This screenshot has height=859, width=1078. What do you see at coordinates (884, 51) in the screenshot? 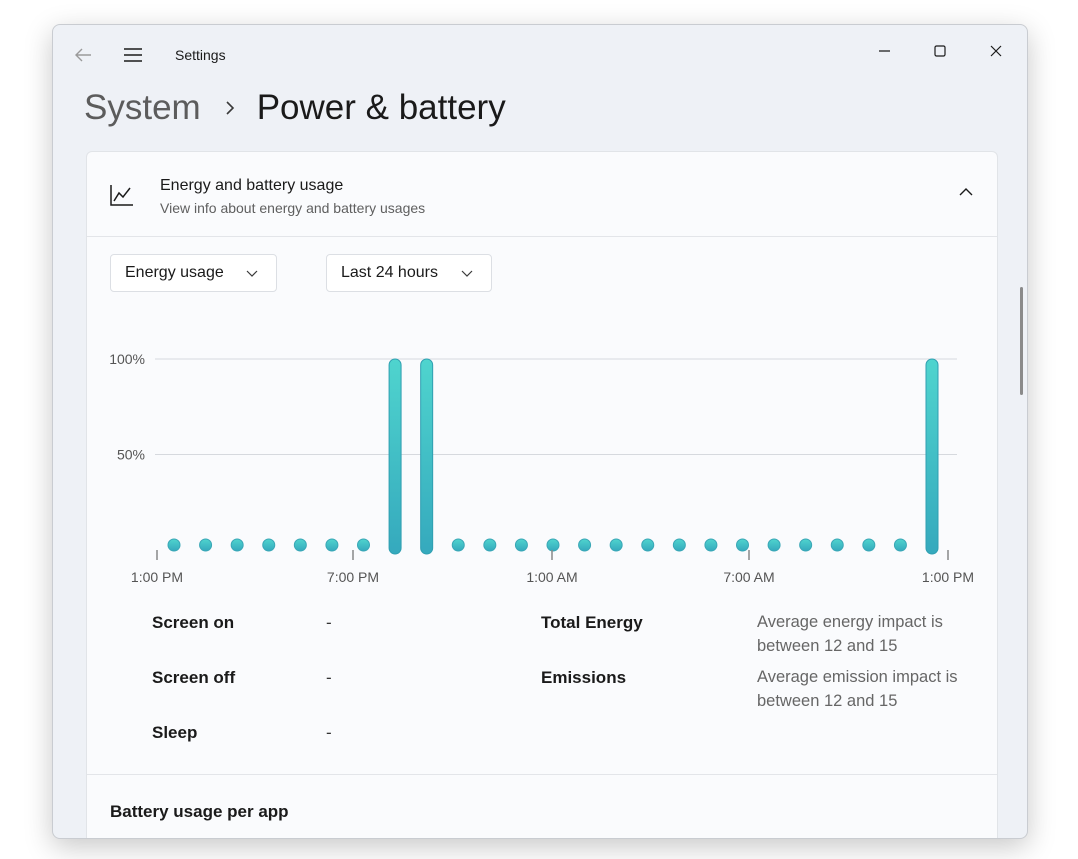
I see `minimize-icon` at bounding box center [884, 51].